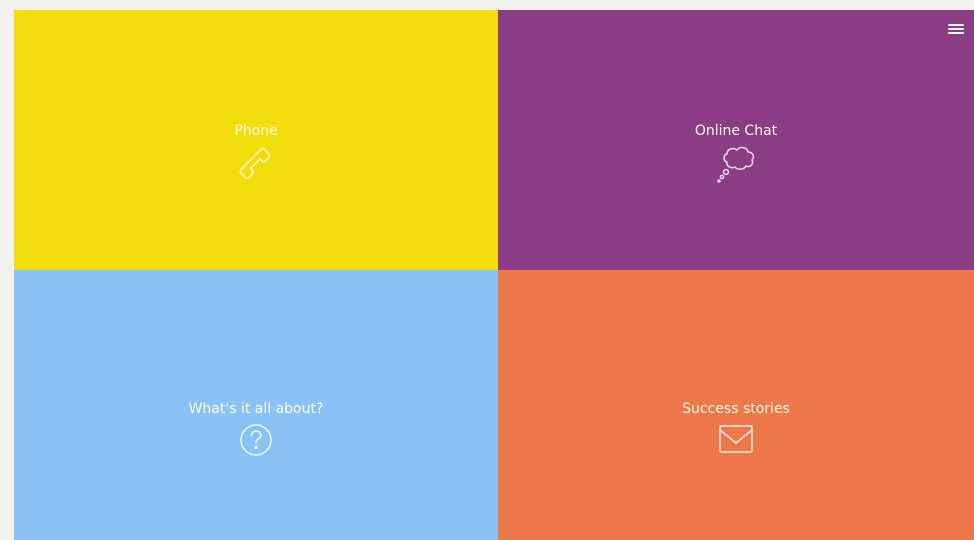  I want to click on whats-it-all-about-tile-label: What's it all about?, so click(256, 409).